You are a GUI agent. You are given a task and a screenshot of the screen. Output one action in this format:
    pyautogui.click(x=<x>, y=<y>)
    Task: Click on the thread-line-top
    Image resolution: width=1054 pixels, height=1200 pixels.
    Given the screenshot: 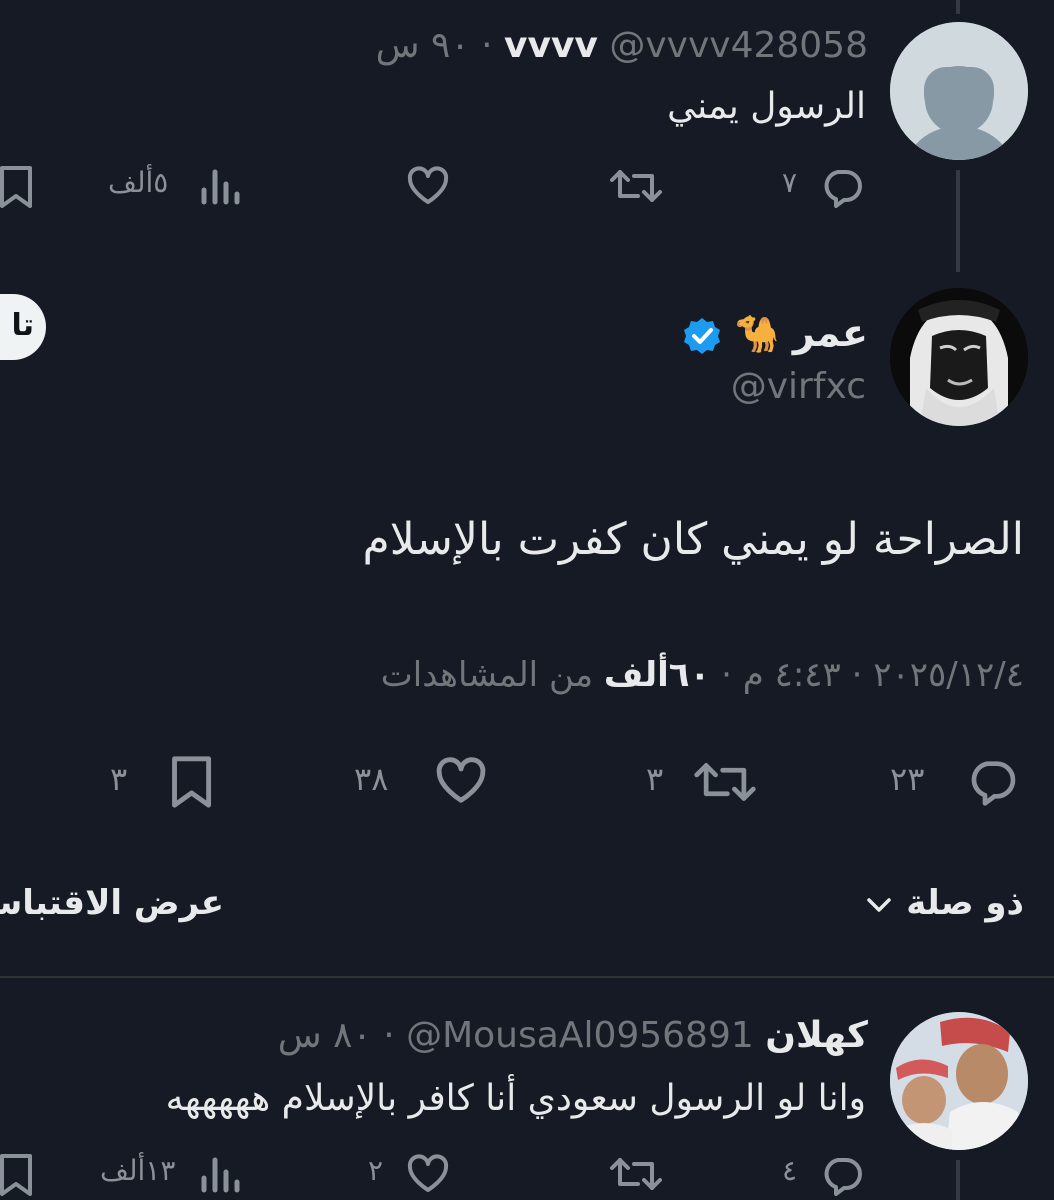 What is the action you would take?
    pyautogui.click(x=958, y=7)
    